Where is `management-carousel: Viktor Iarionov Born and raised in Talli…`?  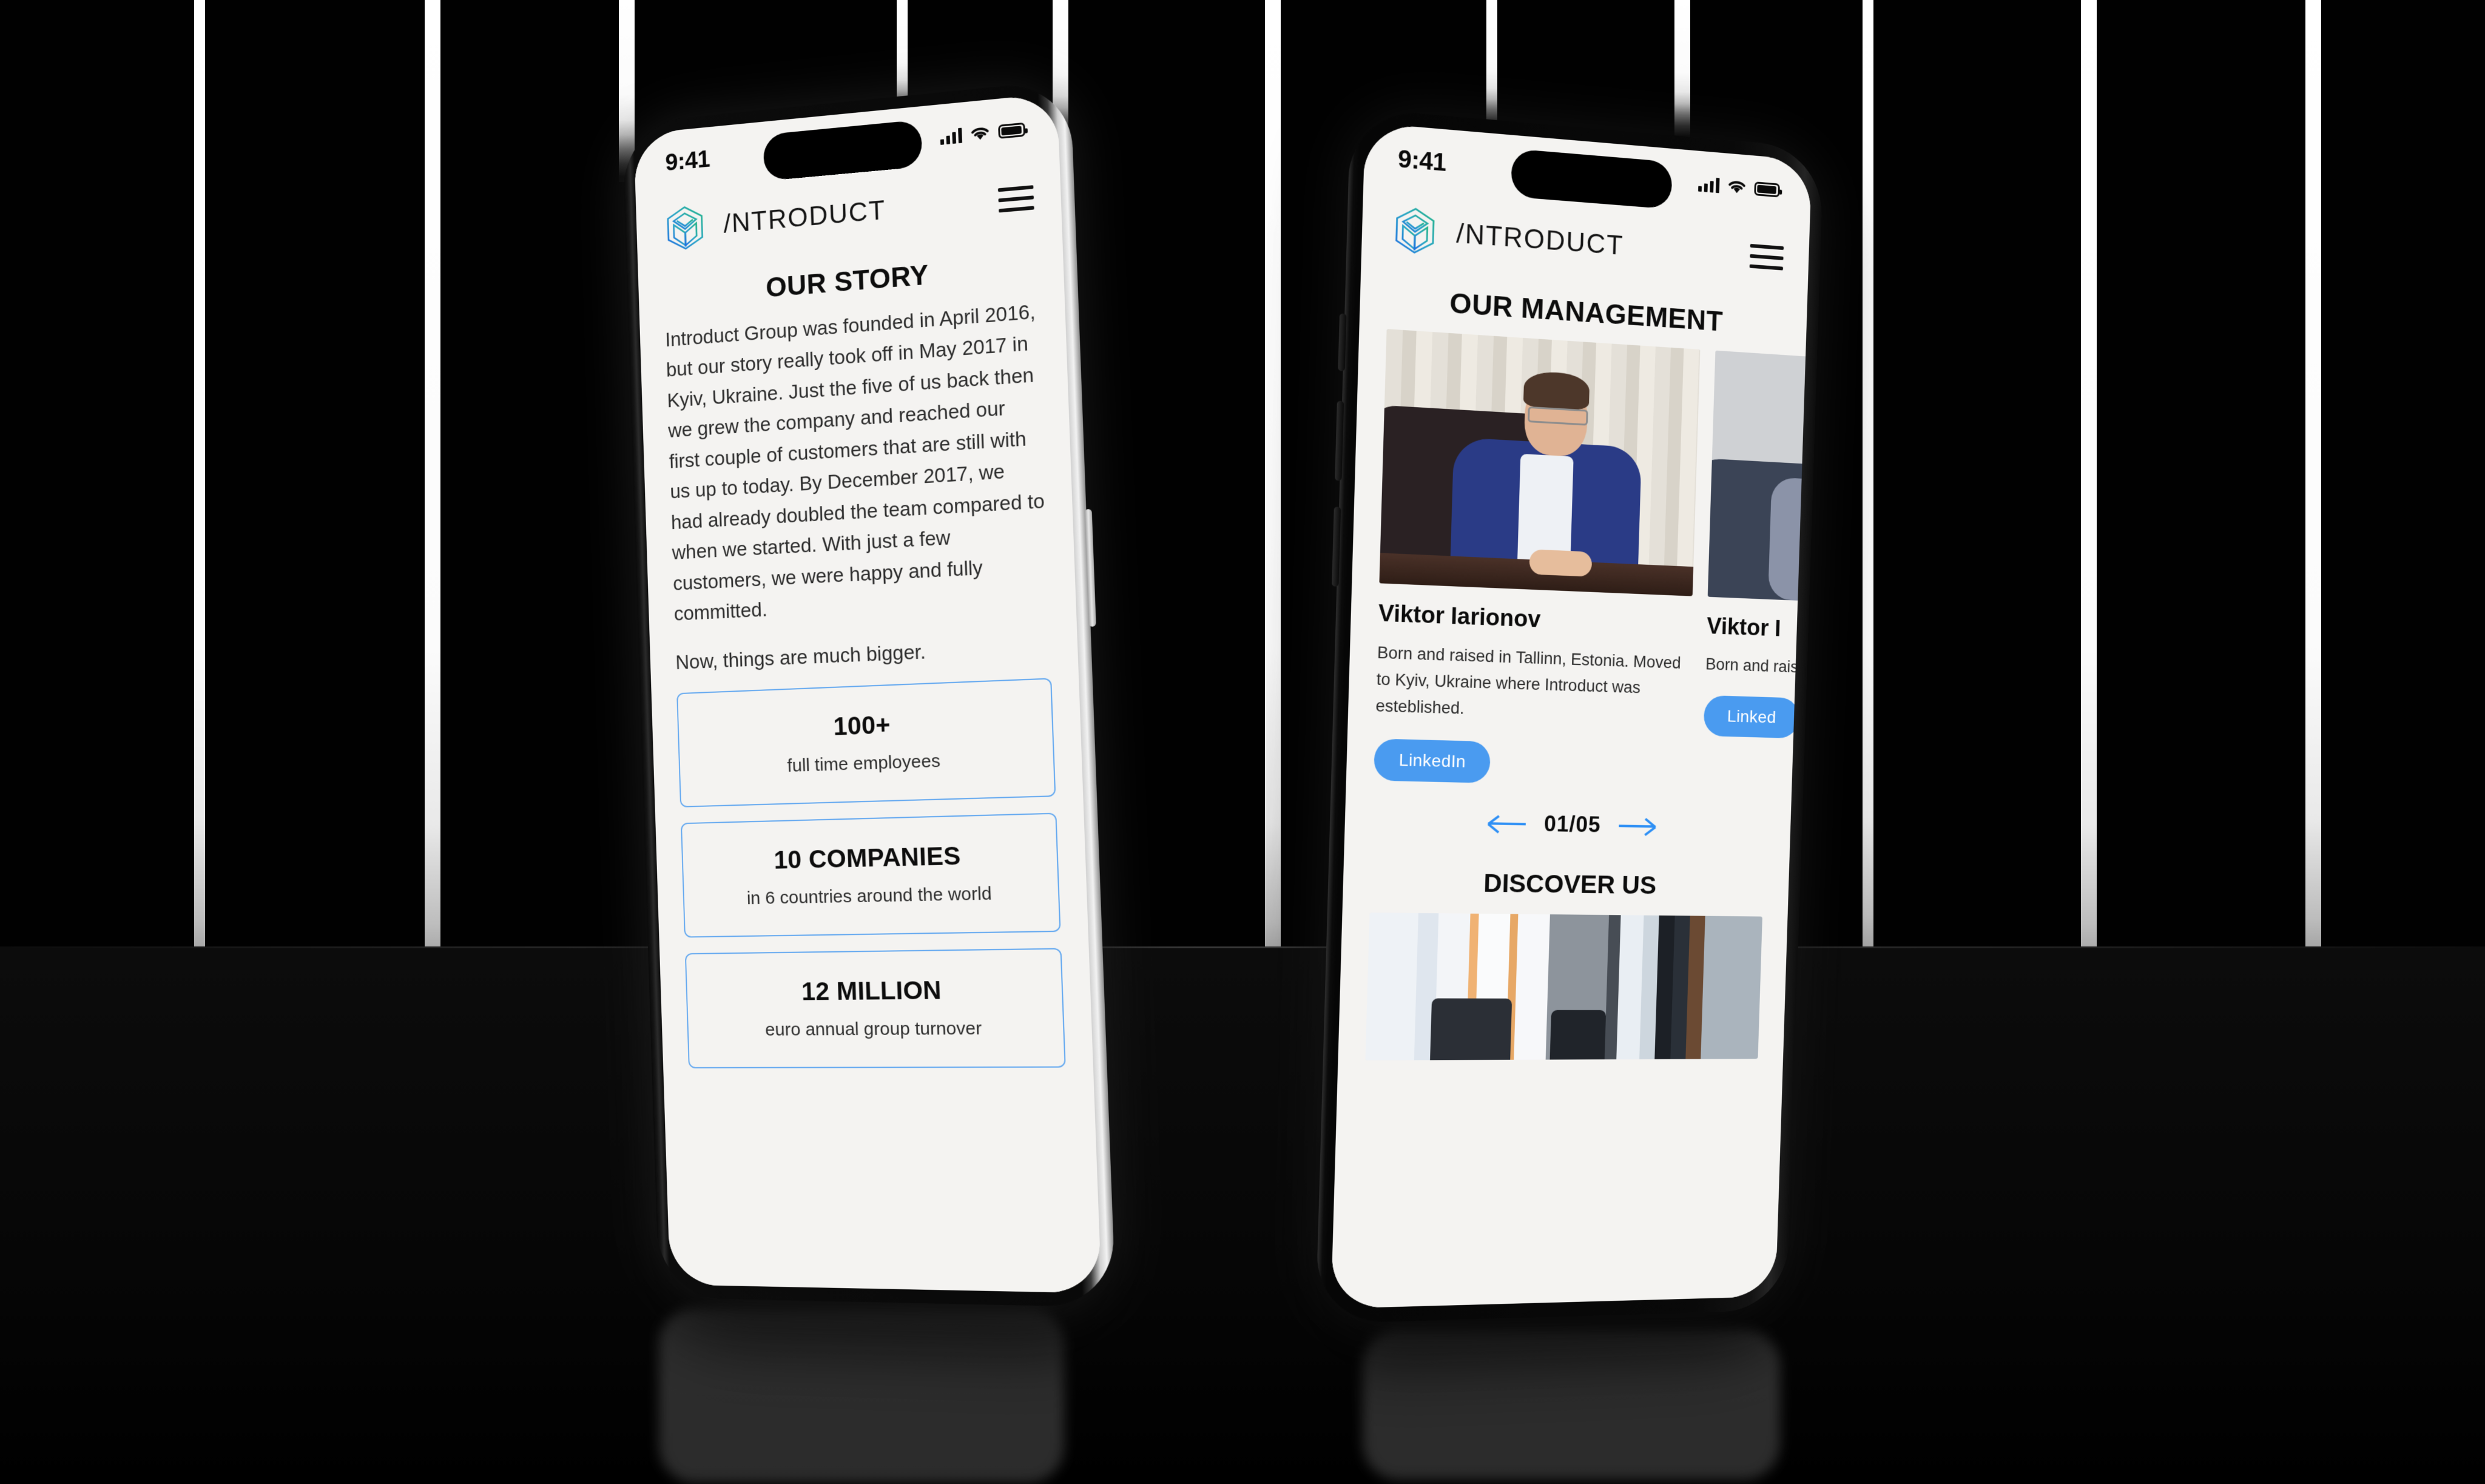 management-carousel: Viktor Iarionov Born and raised in Talli… is located at coordinates (1577, 558).